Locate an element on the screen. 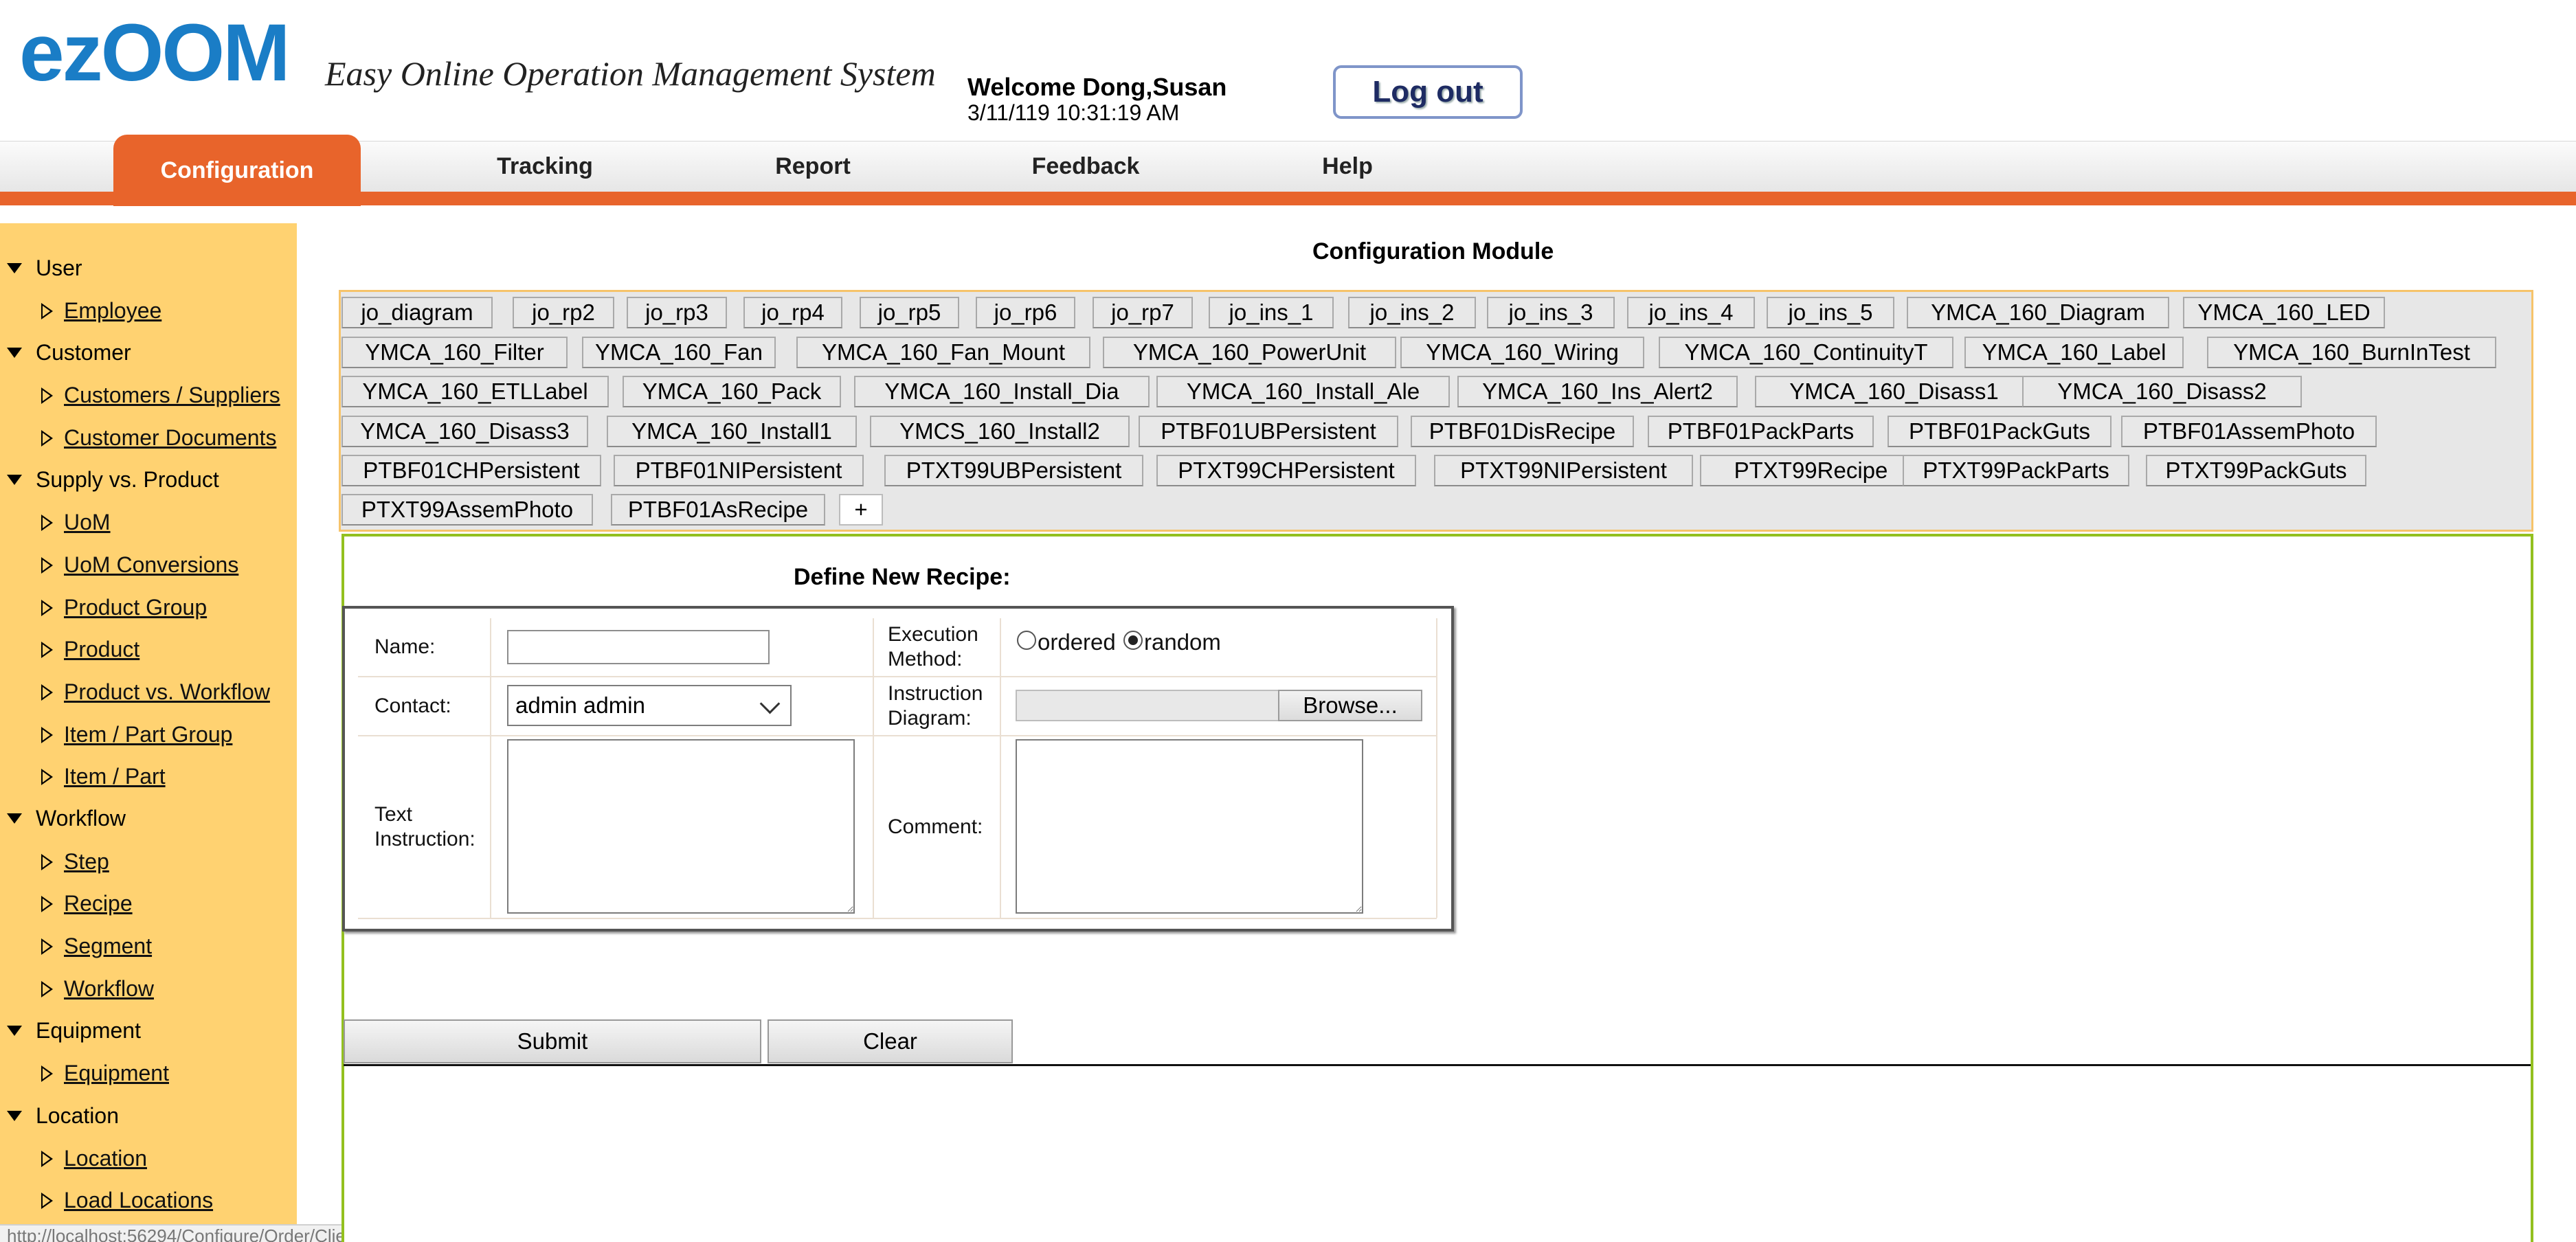 This screenshot has height=1242, width=2576. sidebar-item-label: Equipment is located at coordinates (116, 1073).